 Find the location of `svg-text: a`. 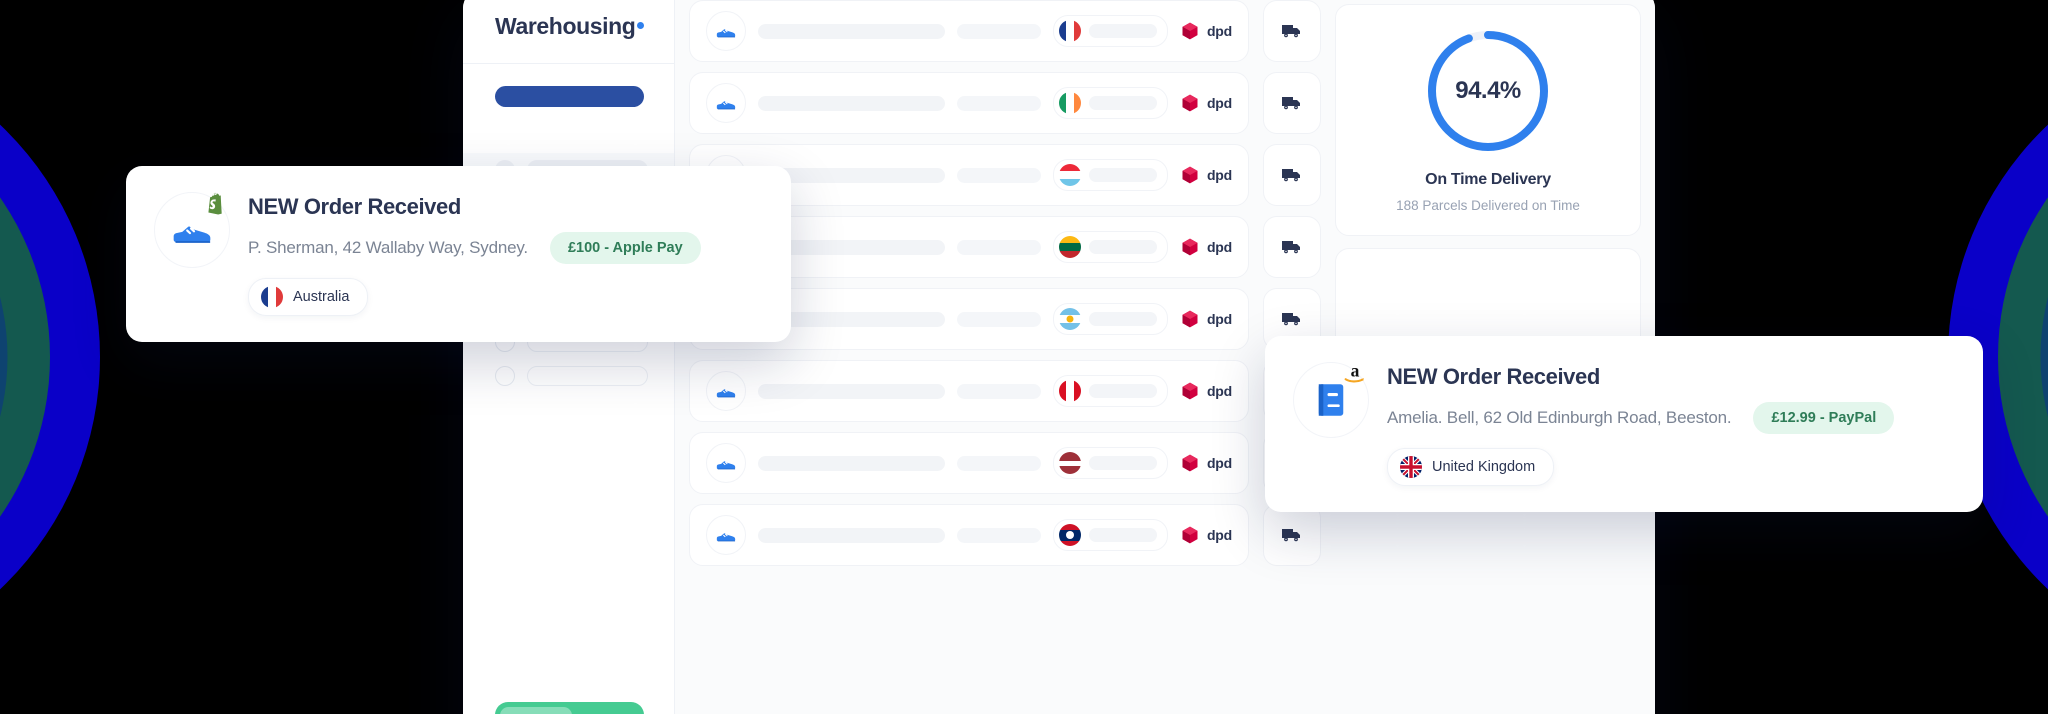

svg-text: a is located at coordinates (1355, 370).